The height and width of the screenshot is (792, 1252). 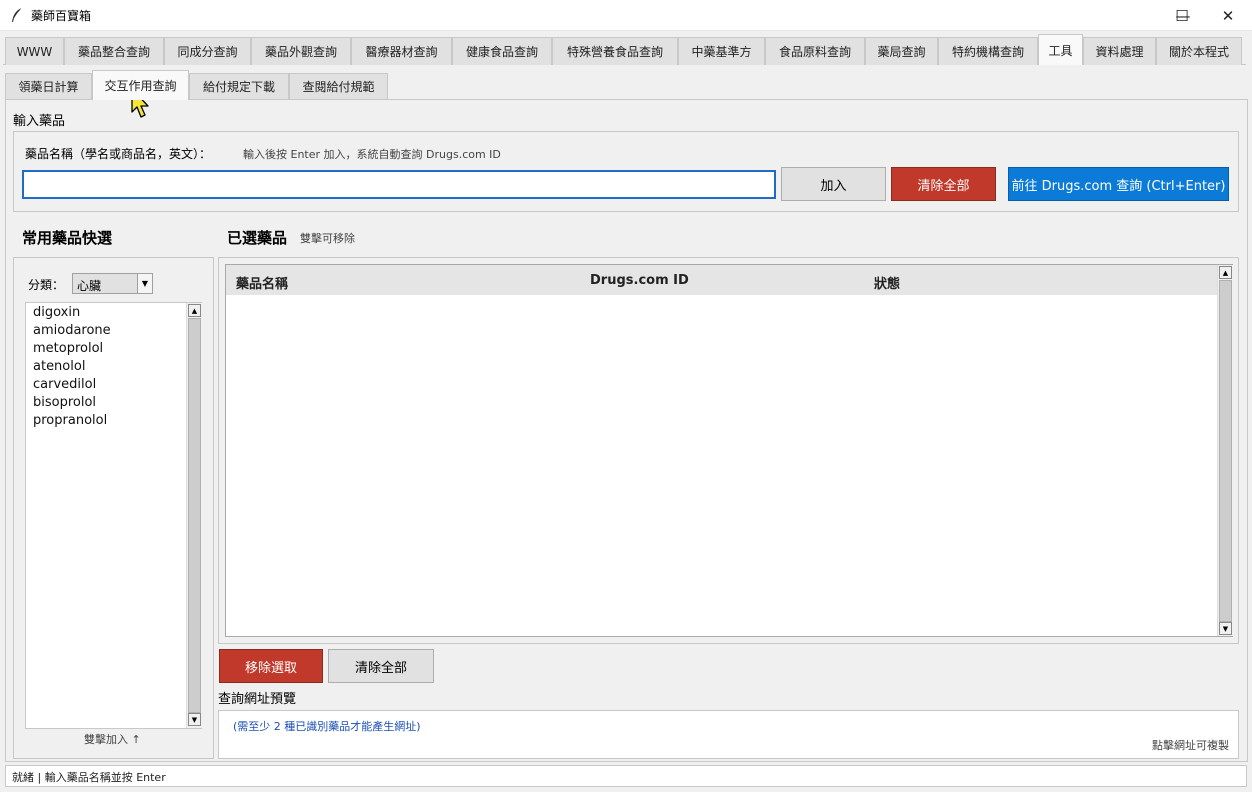 I want to click on maximize-icon: ☐, so click(x=1182, y=15).